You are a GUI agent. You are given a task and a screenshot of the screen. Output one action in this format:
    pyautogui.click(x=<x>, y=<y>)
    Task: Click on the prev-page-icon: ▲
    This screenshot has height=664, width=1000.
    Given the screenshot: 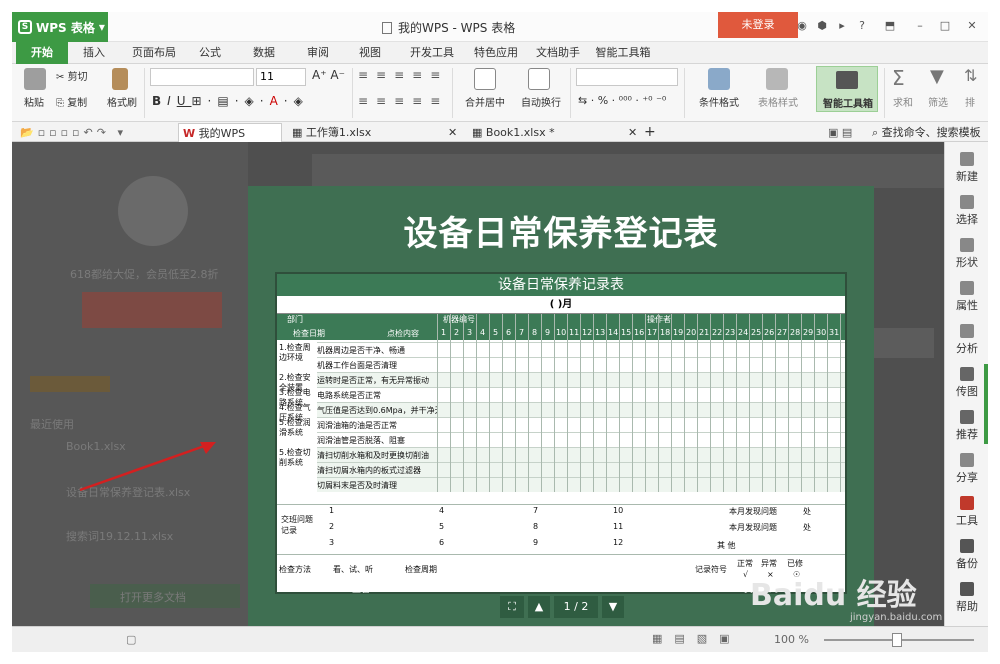 What is the action you would take?
    pyautogui.click(x=539, y=607)
    